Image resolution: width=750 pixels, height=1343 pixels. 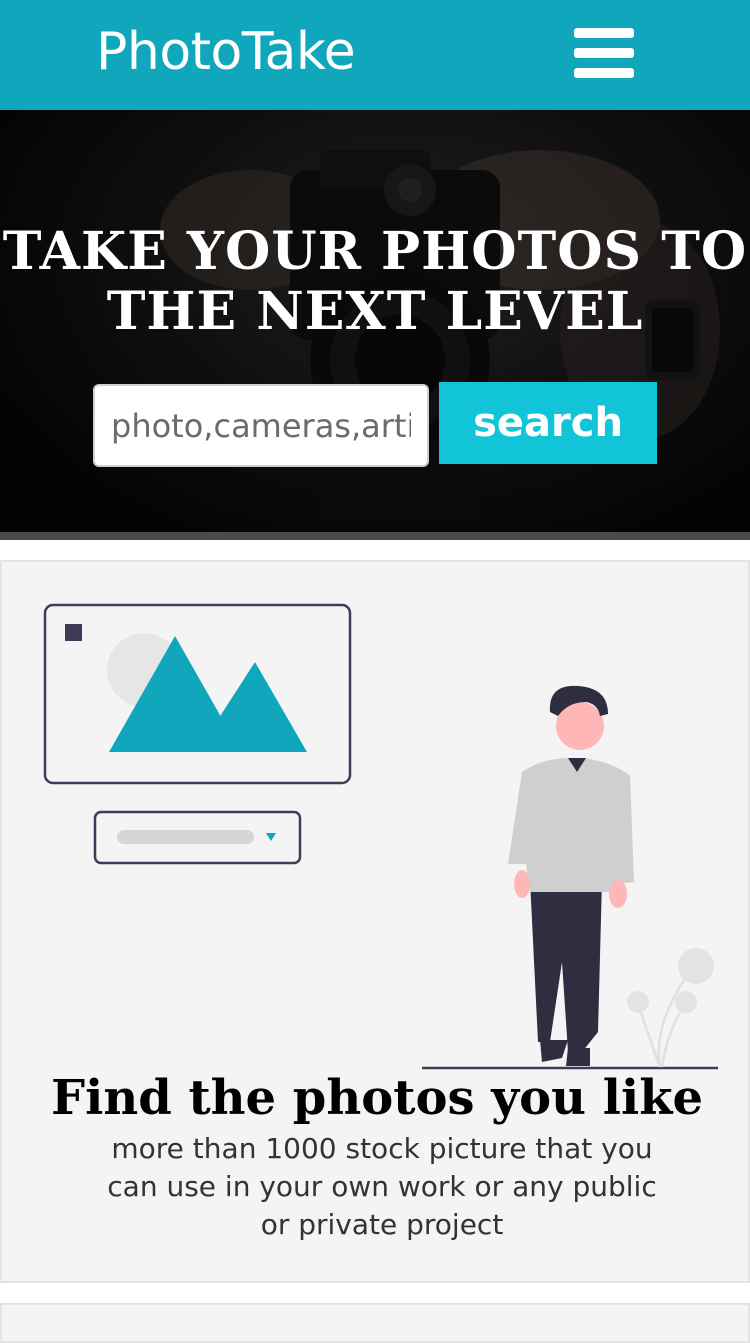 I want to click on search-input, so click(x=261, y=425).